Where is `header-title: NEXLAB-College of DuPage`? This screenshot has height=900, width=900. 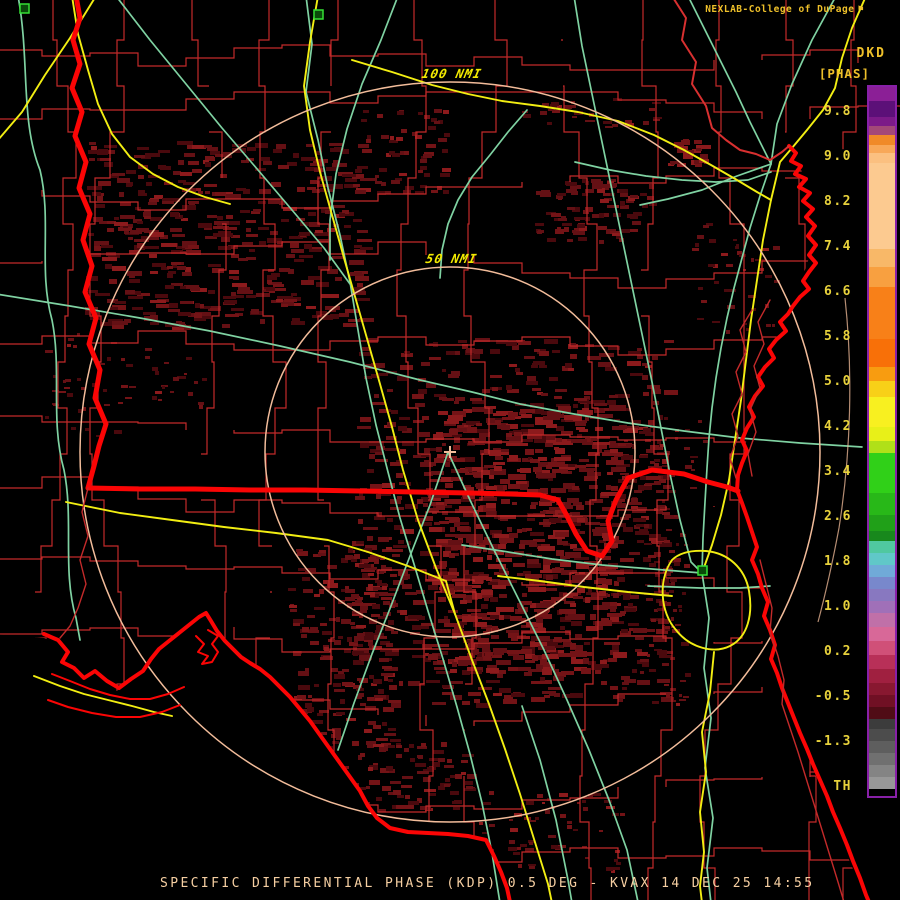 header-title: NEXLAB-College of DuPage is located at coordinates (780, 9).